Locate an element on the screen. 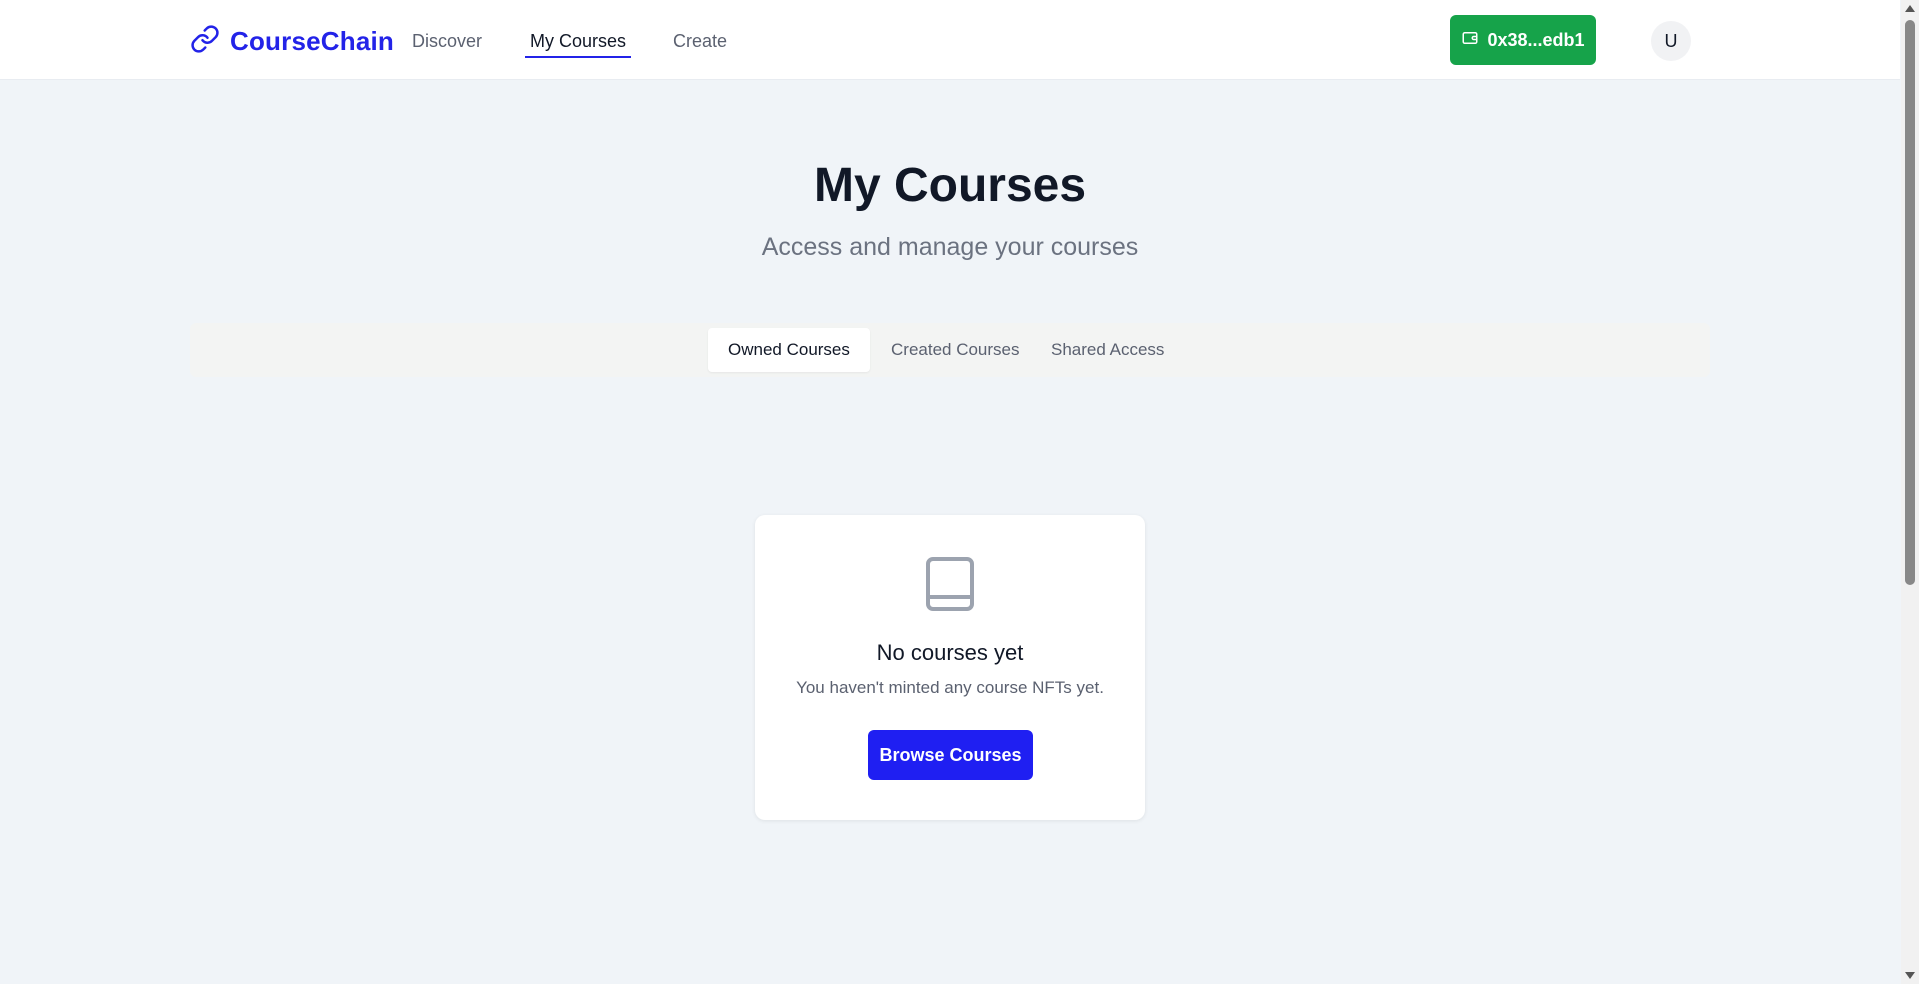  page-title: My Courses is located at coordinates (950, 185).